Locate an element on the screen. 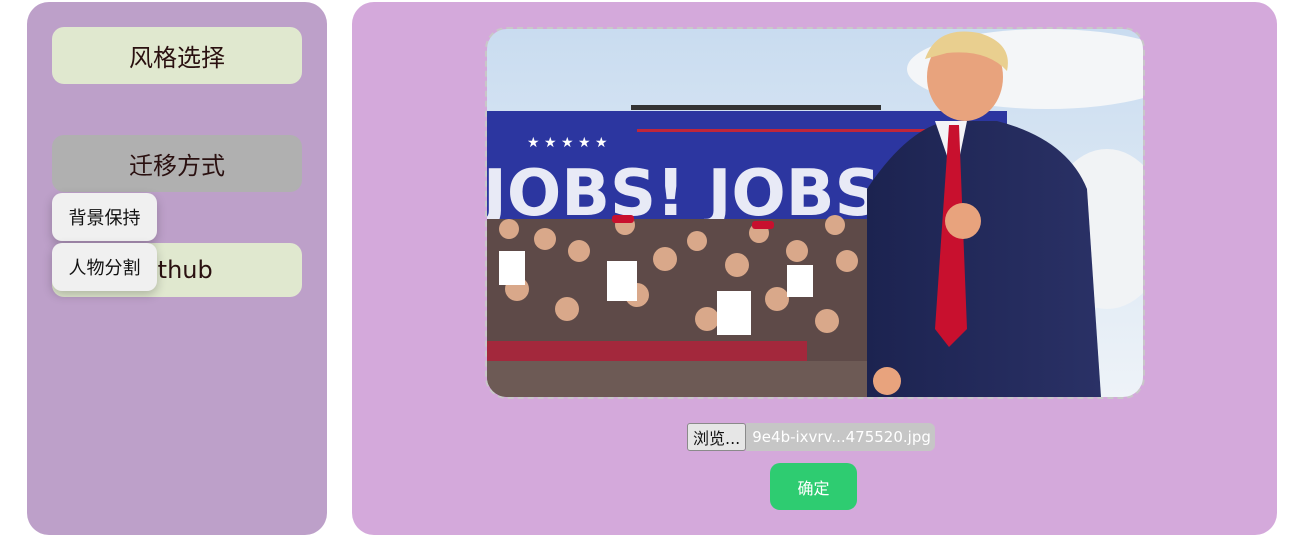  dropdown-item-background-keep: 背景保持 is located at coordinates (104, 217).